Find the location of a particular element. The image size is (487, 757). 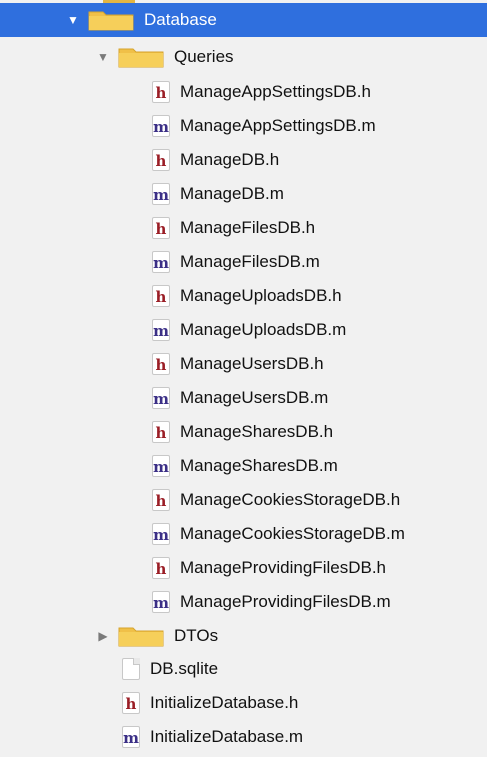

file-label: ManageProvidingFilesDB.m is located at coordinates (285, 601).